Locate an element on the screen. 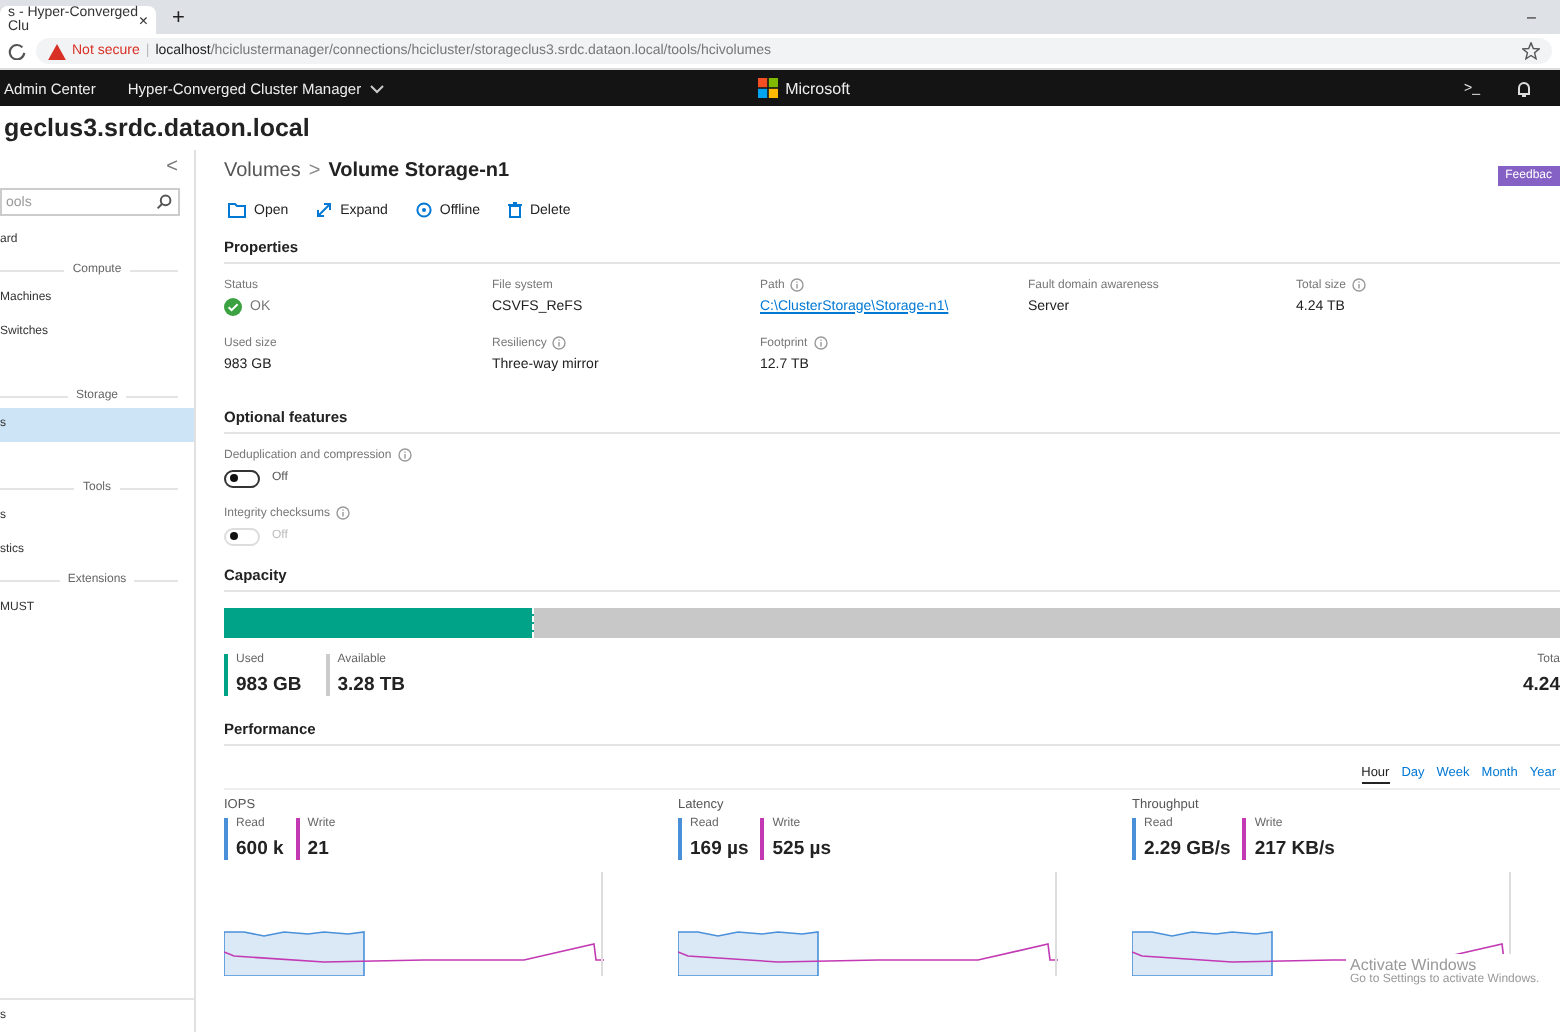 Image resolution: width=1560 pixels, height=1032 pixels. stat-value: 169 µs is located at coordinates (719, 849).